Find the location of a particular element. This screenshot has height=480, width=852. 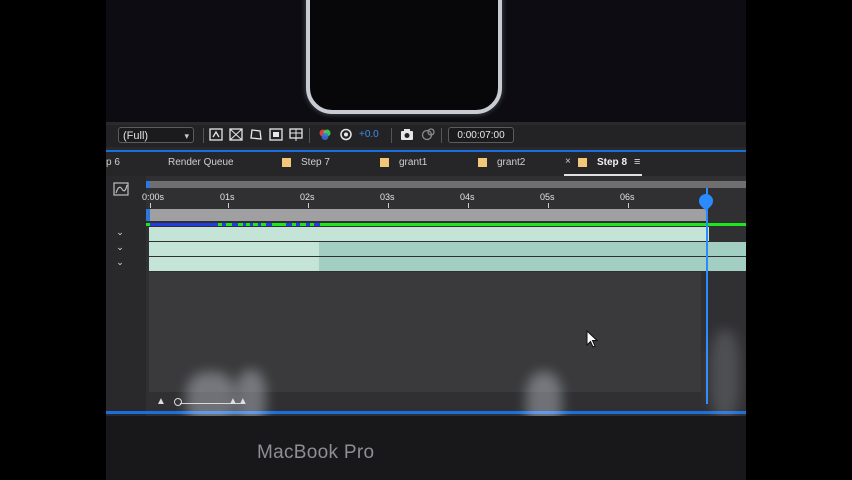

graph-editor-icon is located at coordinates (121, 189).